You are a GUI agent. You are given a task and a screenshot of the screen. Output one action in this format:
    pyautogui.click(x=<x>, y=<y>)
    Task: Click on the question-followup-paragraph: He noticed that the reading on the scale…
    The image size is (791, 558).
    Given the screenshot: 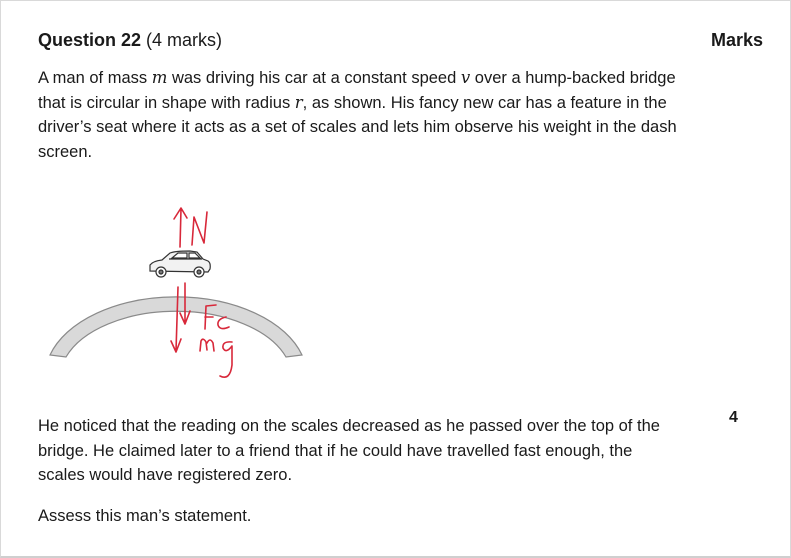 What is the action you would take?
    pyautogui.click(x=349, y=450)
    